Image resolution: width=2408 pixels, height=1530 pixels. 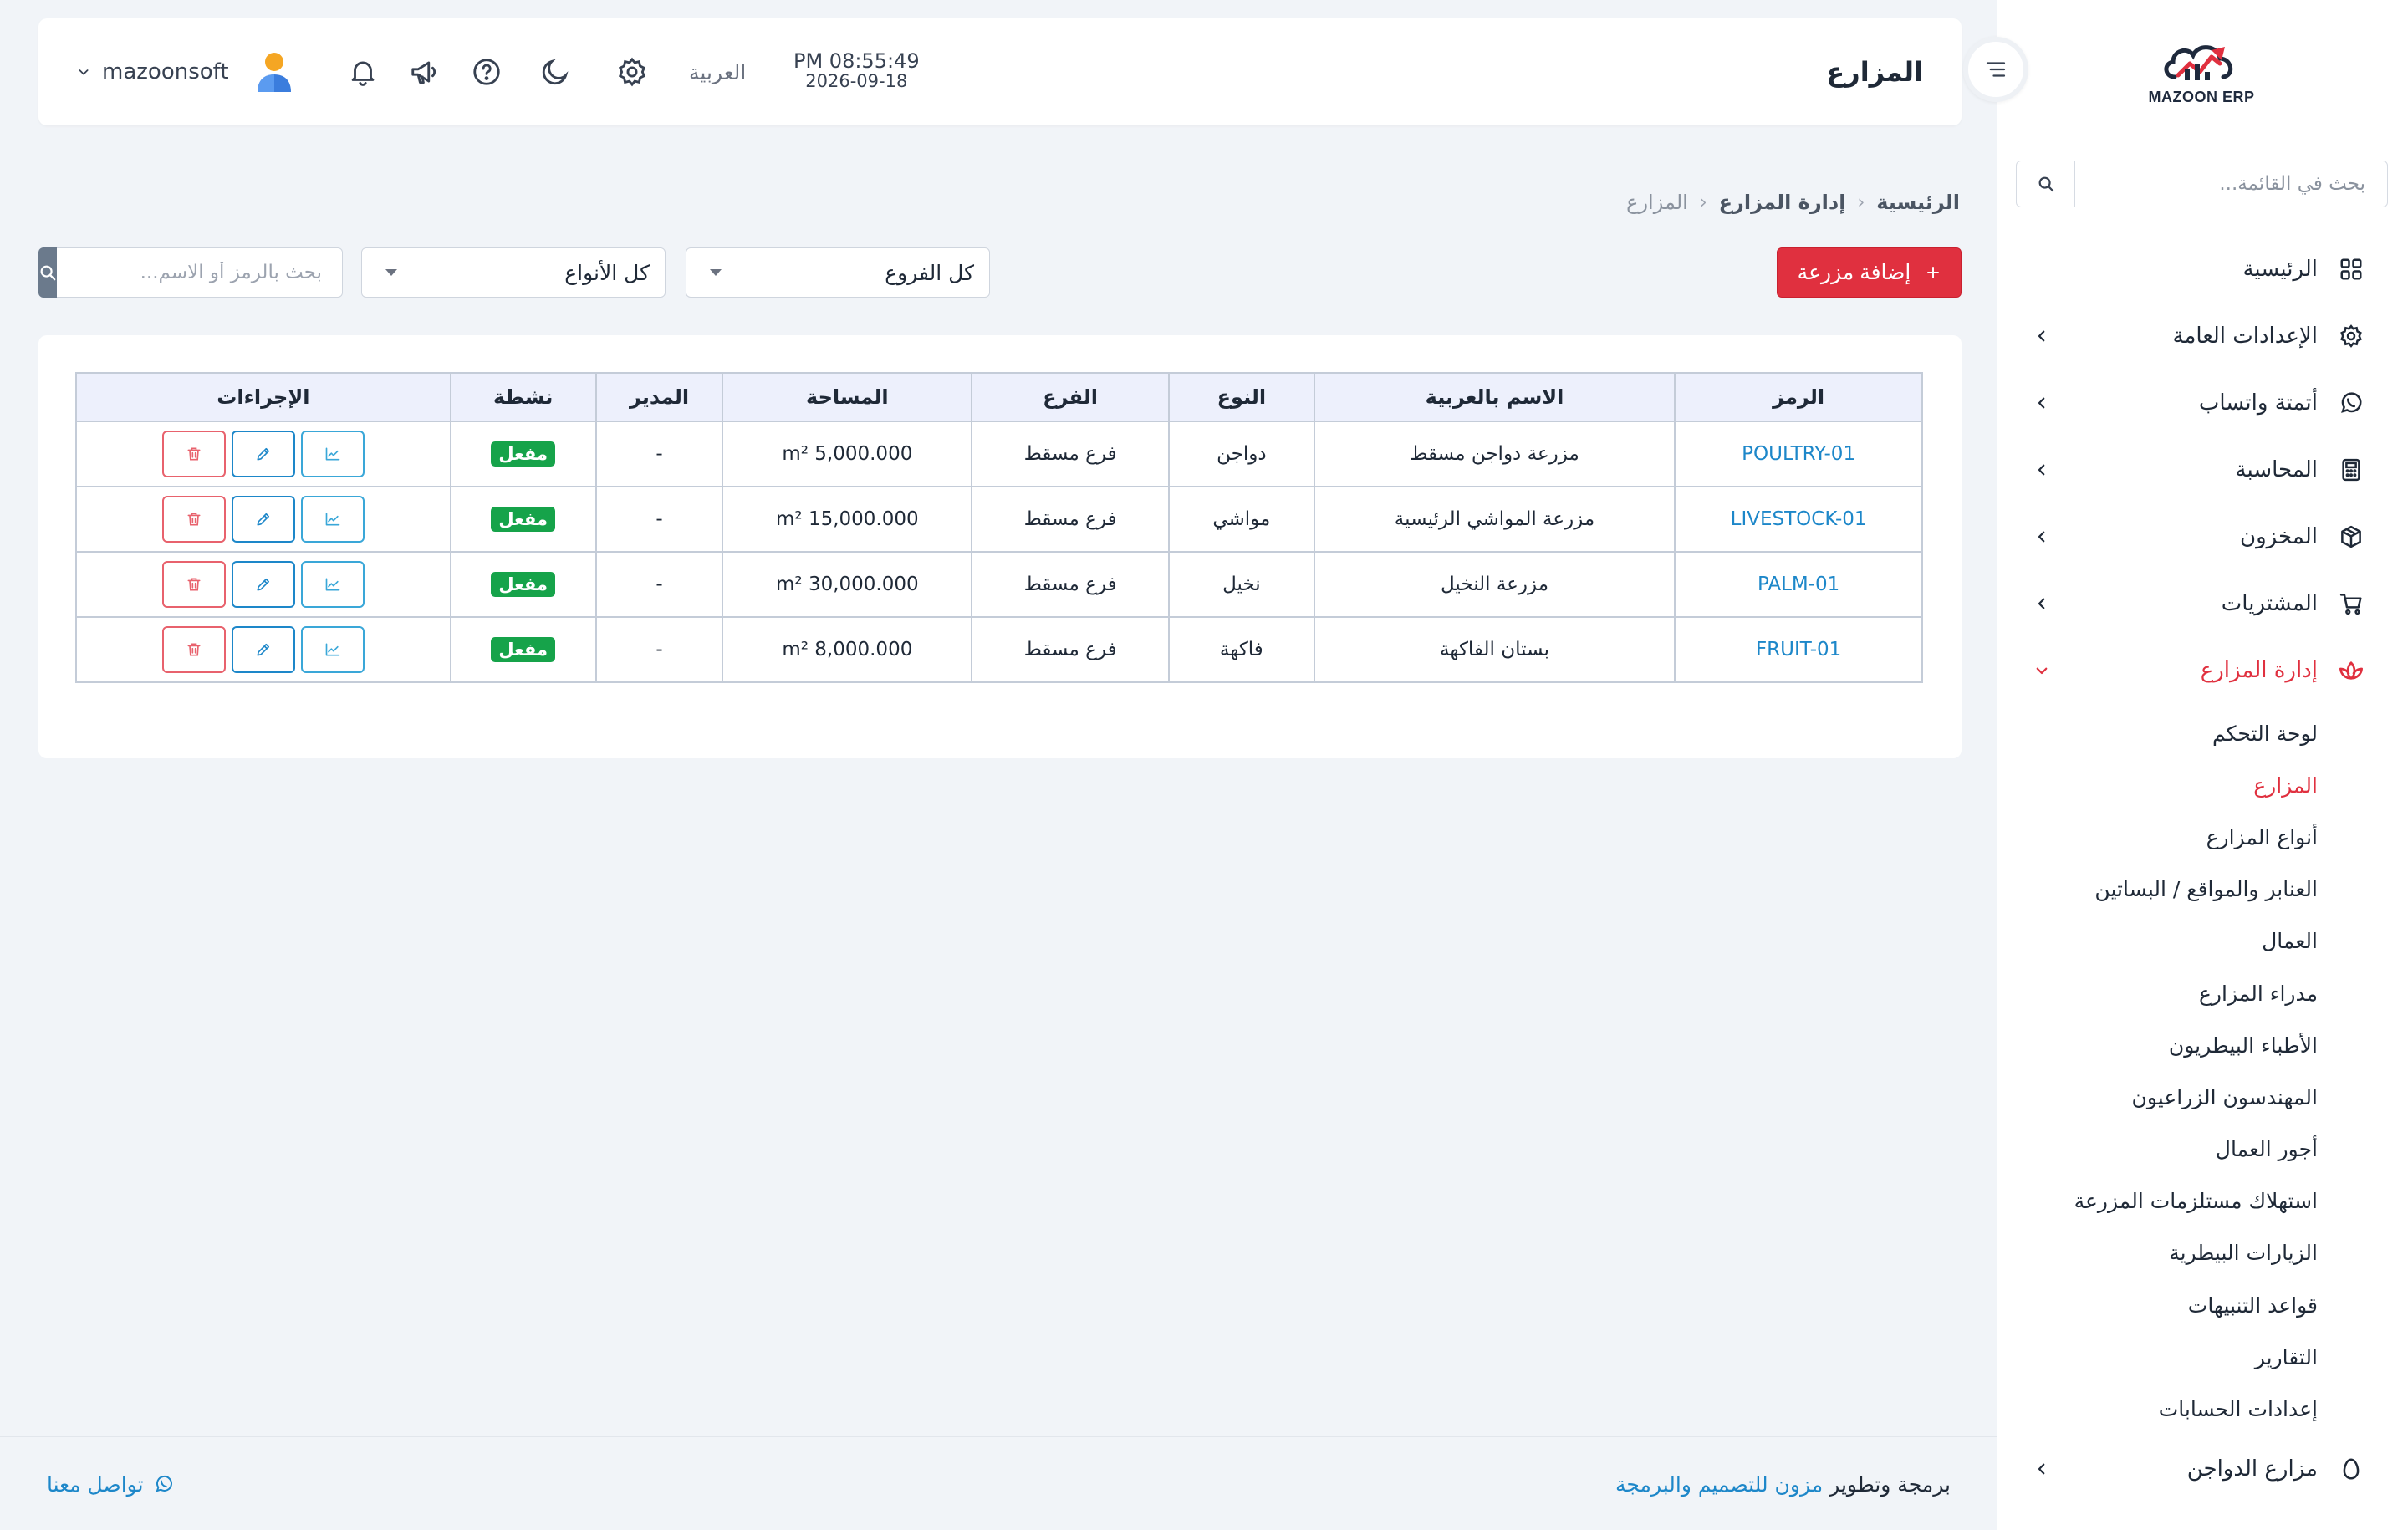 What do you see at coordinates (1799, 584) in the screenshot?
I see `cell-code: PALM-01` at bounding box center [1799, 584].